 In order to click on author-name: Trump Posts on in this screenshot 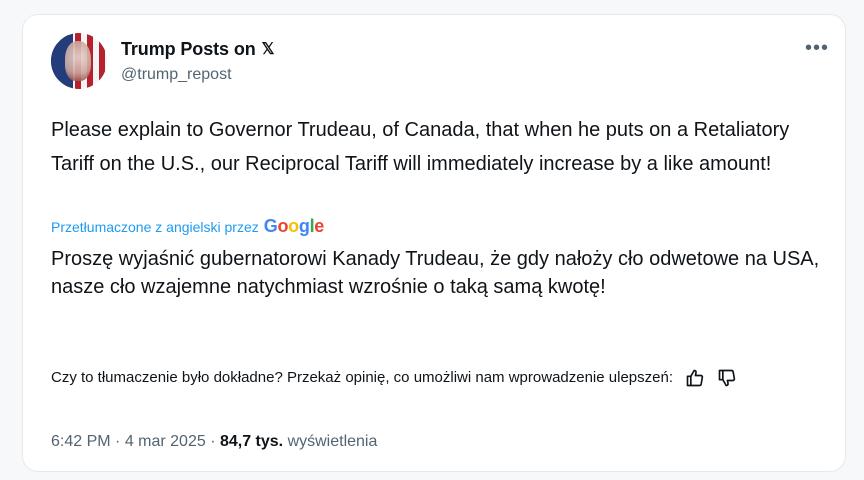, I will do `click(188, 49)`.